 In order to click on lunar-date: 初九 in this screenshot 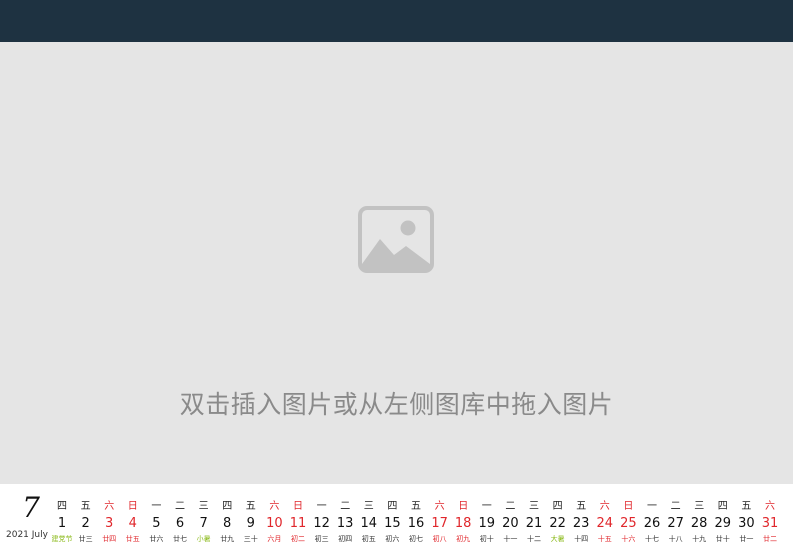, I will do `click(463, 539)`.